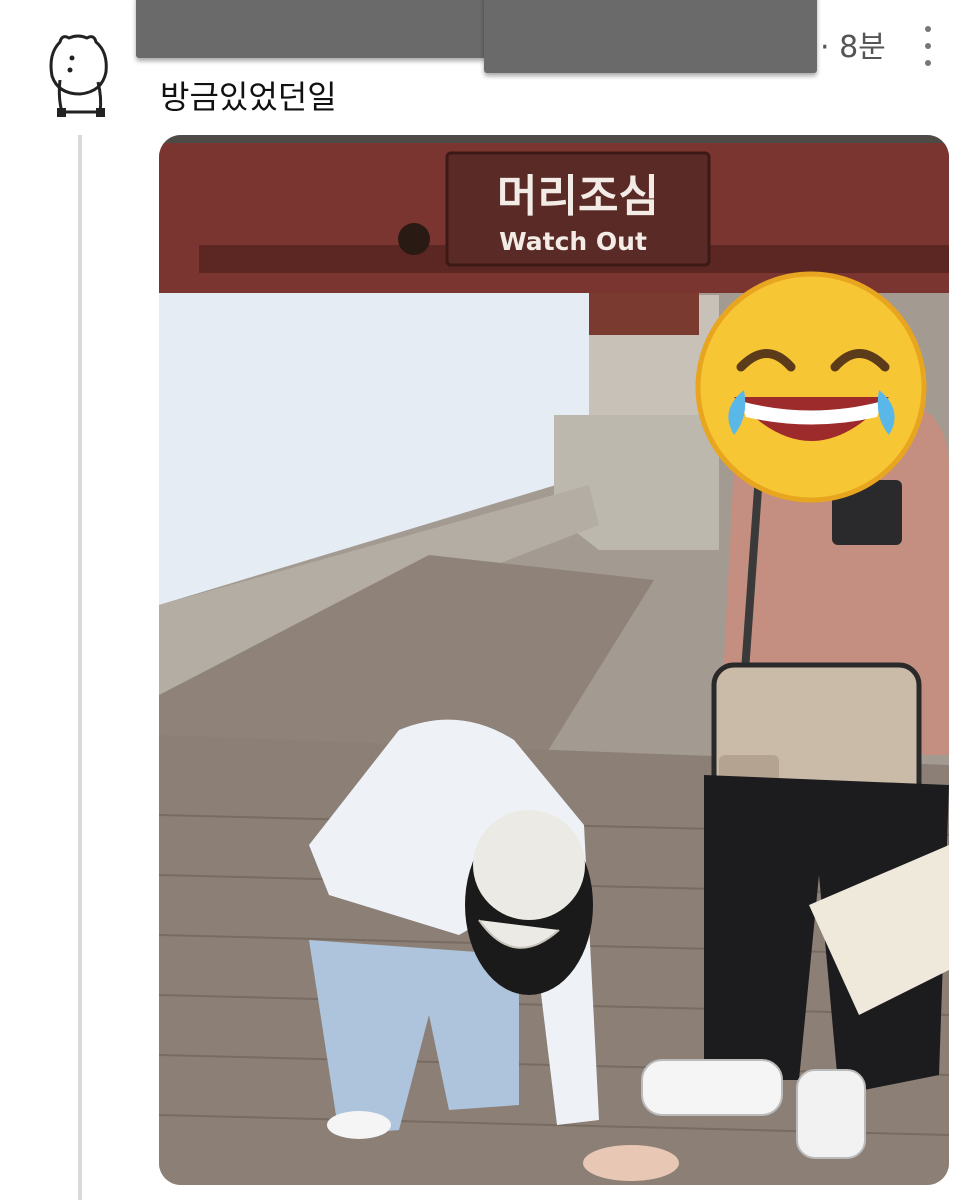 Image resolution: width=980 pixels, height=1200 pixels. Describe the element at coordinates (248, 97) in the screenshot. I see `post-text: 방금있었던일` at that location.